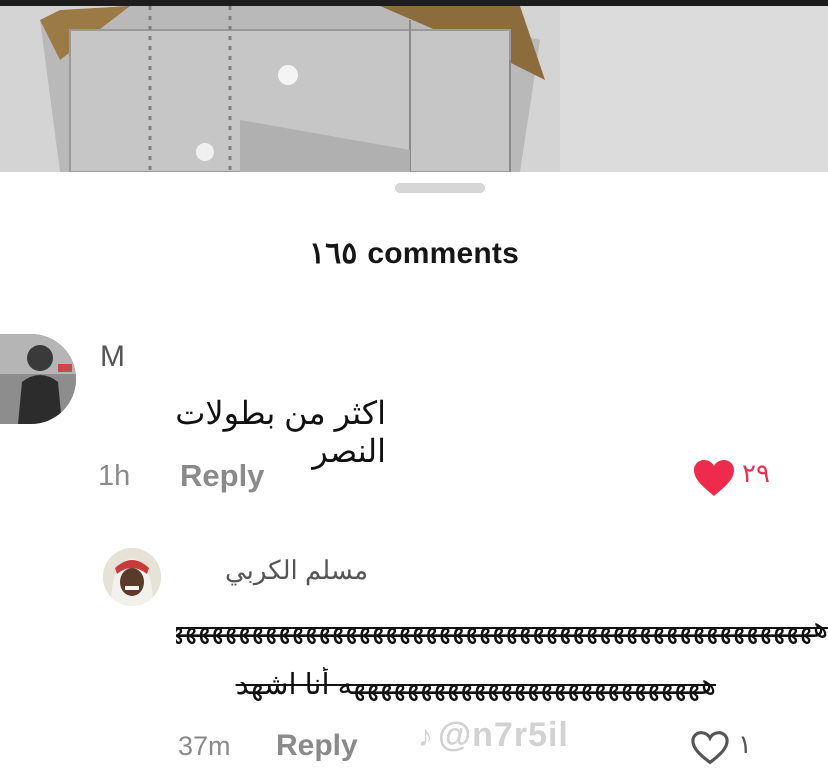 This screenshot has height=772, width=828. I want to click on heart-filled-icon, so click(714, 478).